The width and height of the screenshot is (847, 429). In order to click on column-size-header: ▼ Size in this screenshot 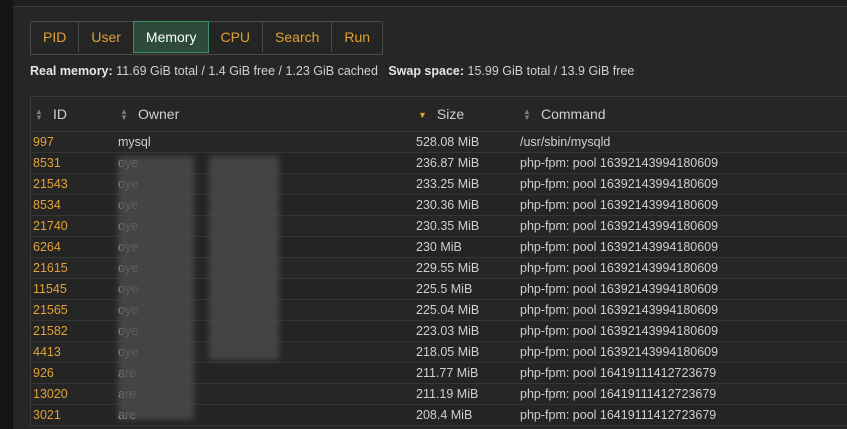, I will do `click(441, 114)`.